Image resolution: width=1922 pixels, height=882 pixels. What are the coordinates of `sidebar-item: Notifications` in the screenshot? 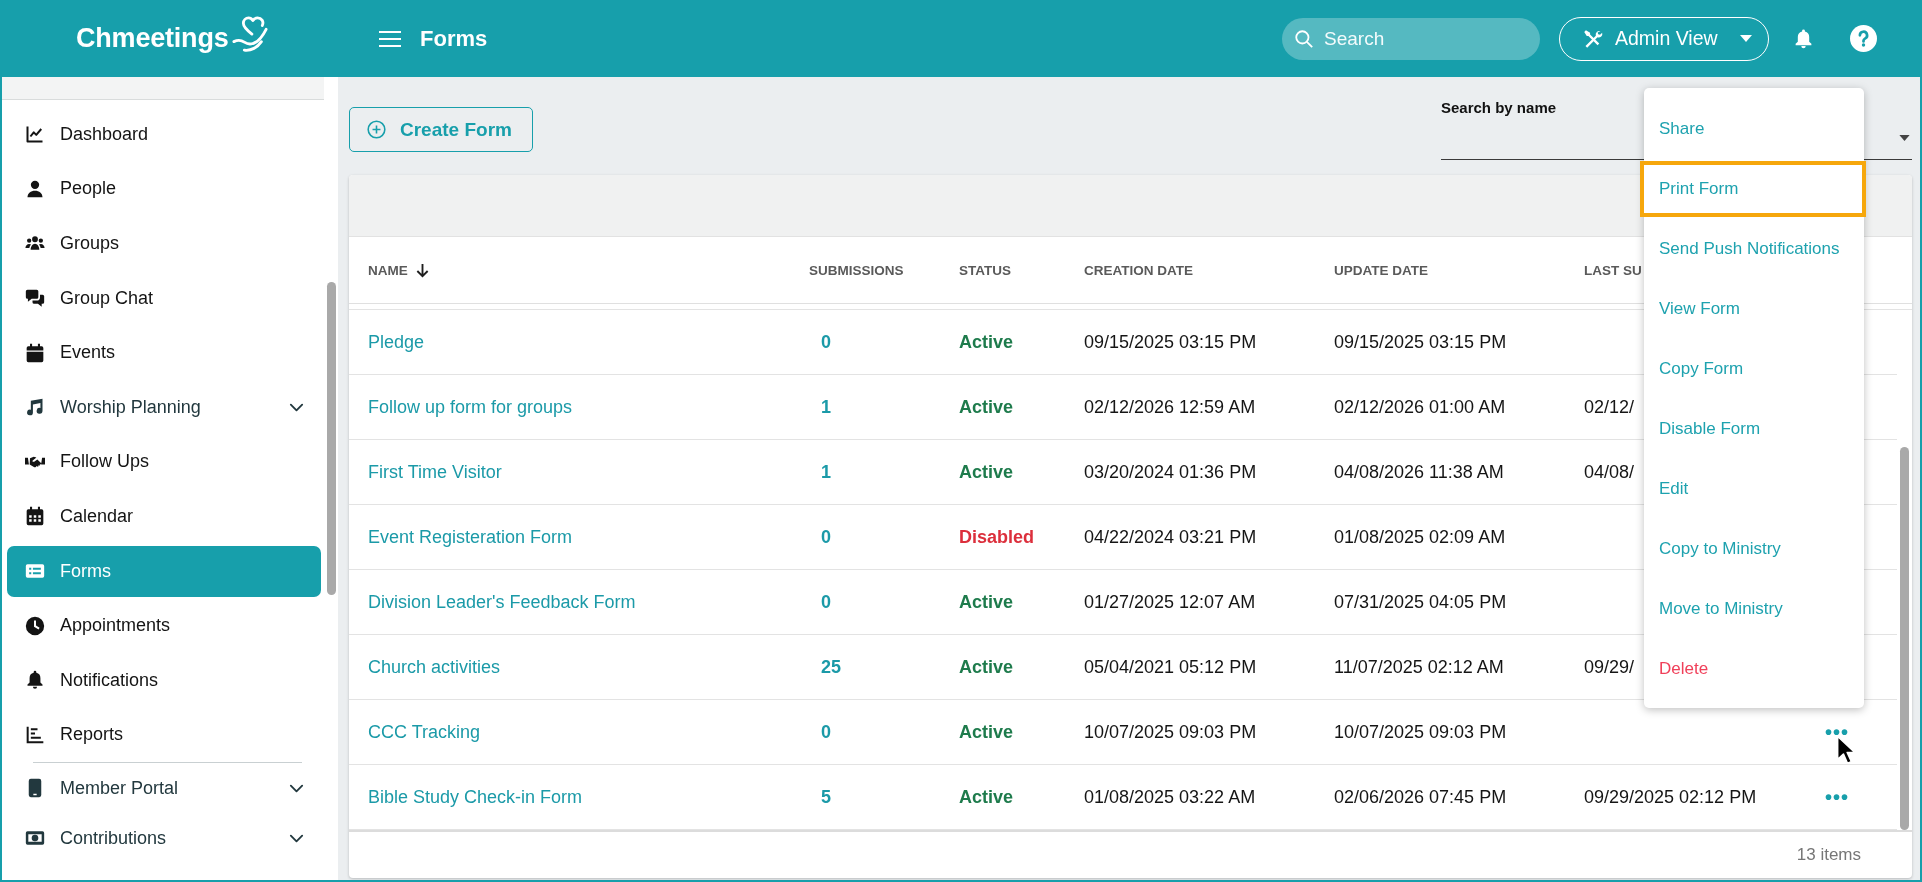 It's located at (164, 680).